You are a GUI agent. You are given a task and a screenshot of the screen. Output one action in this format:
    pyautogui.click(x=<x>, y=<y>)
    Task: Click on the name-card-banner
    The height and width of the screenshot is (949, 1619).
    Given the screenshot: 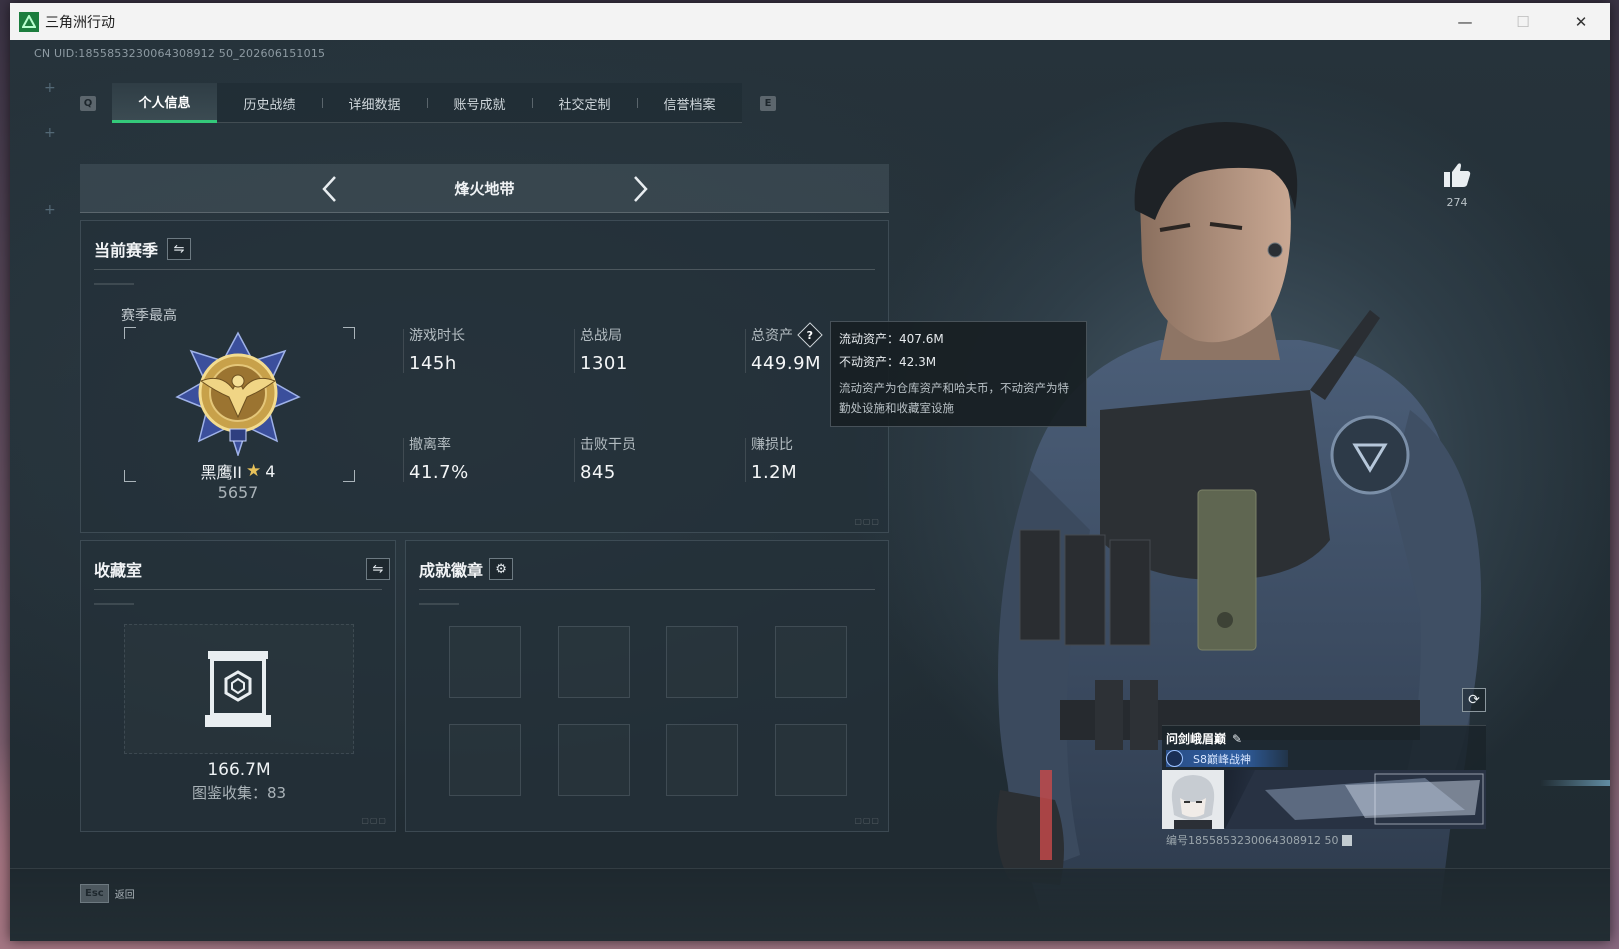 What is the action you would take?
    pyautogui.click(x=1355, y=799)
    